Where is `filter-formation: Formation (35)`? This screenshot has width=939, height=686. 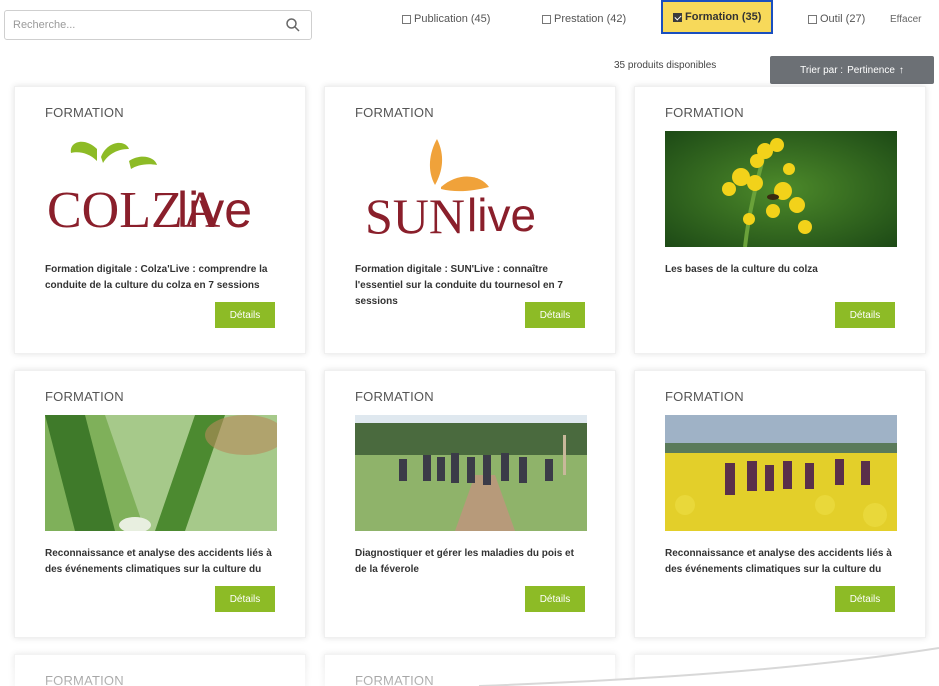 filter-formation: Formation (35) is located at coordinates (717, 17).